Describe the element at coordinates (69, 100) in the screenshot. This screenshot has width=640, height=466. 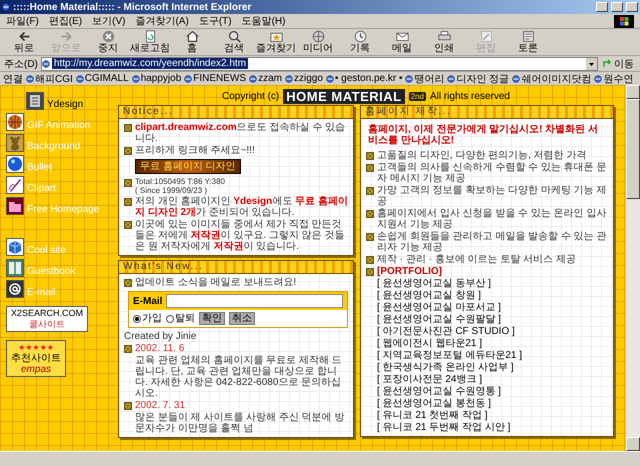
I see `sidebar-link: Ydesign` at that location.